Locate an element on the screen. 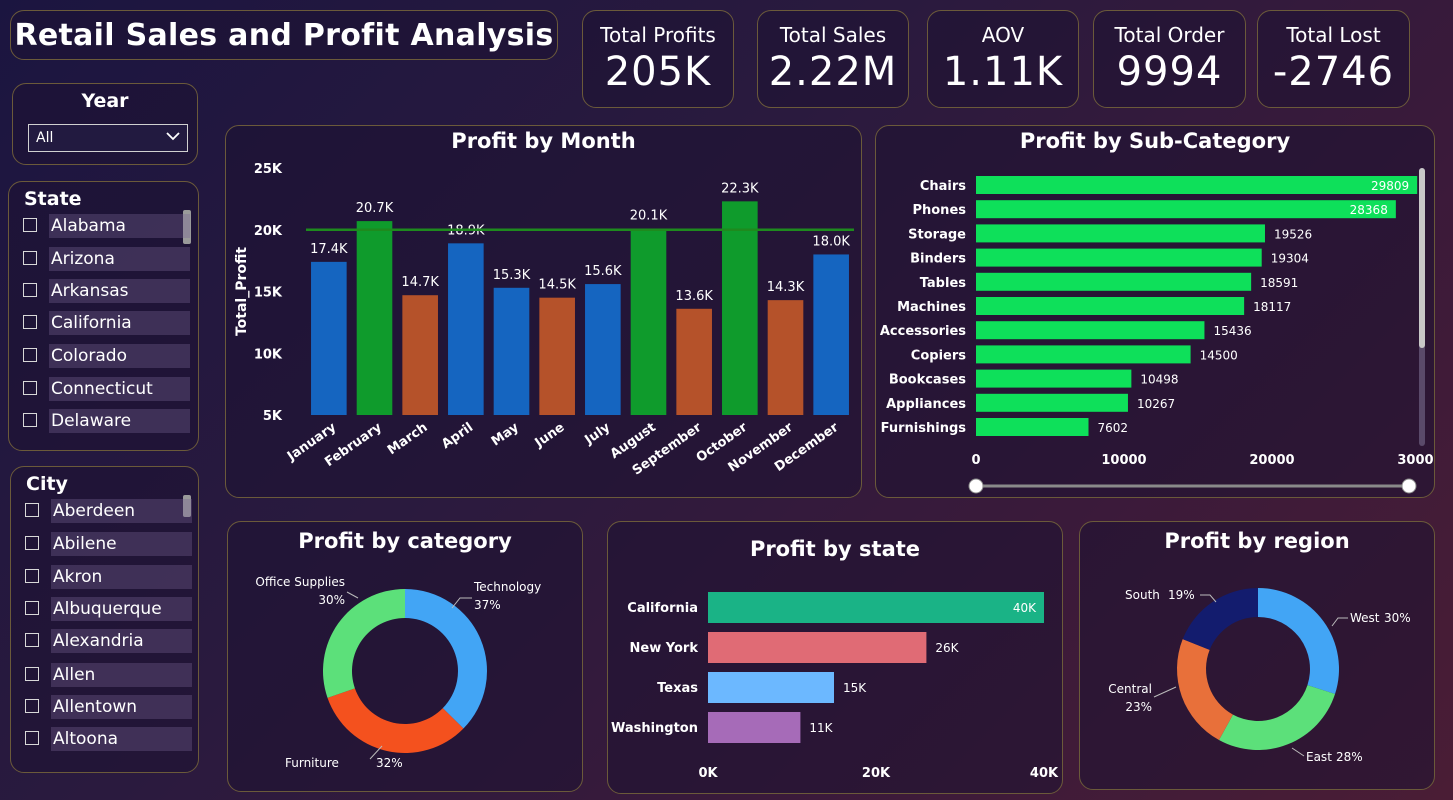 This screenshot has width=1453, height=800. city-item-label: Akron is located at coordinates (121, 577).